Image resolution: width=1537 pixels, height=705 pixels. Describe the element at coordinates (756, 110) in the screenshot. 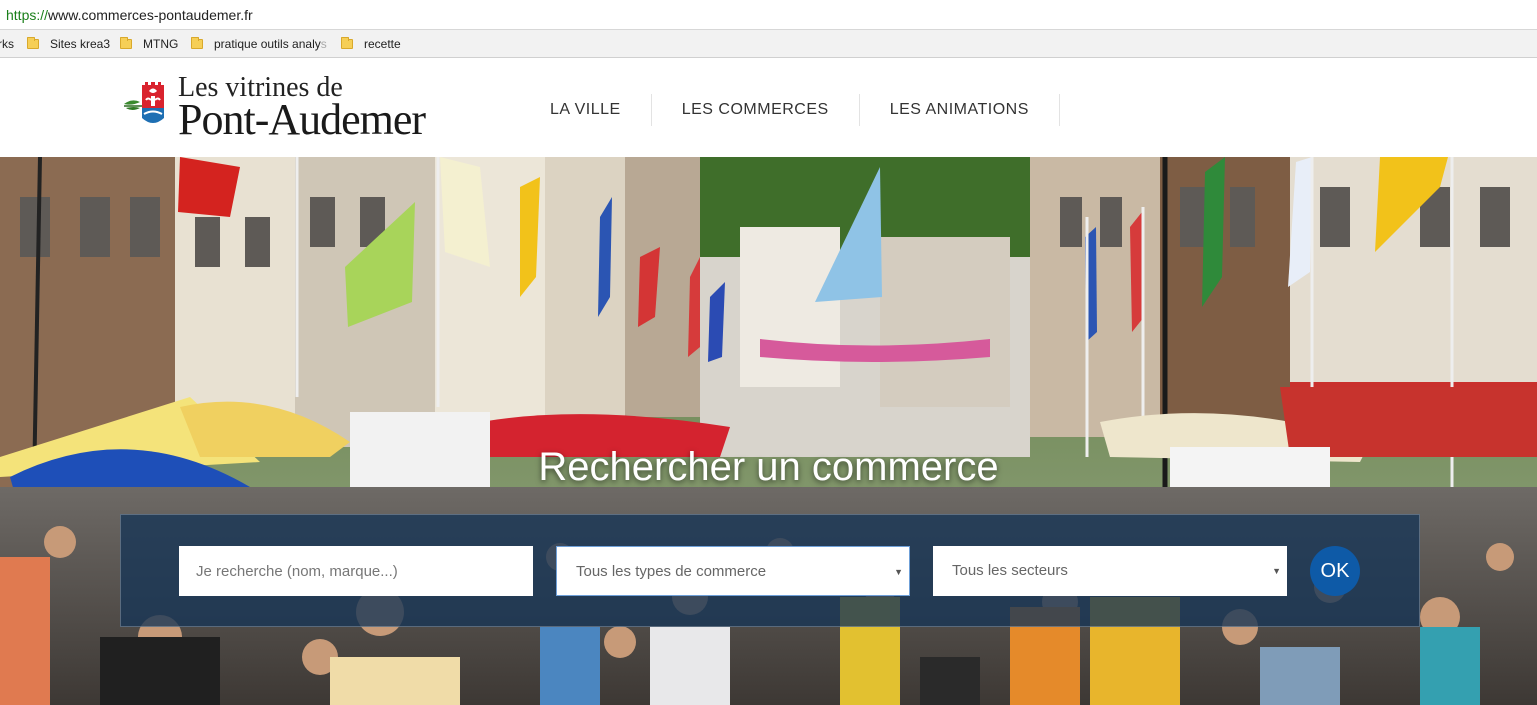

I see `nav-les-commerces: LES COMMERCES` at that location.